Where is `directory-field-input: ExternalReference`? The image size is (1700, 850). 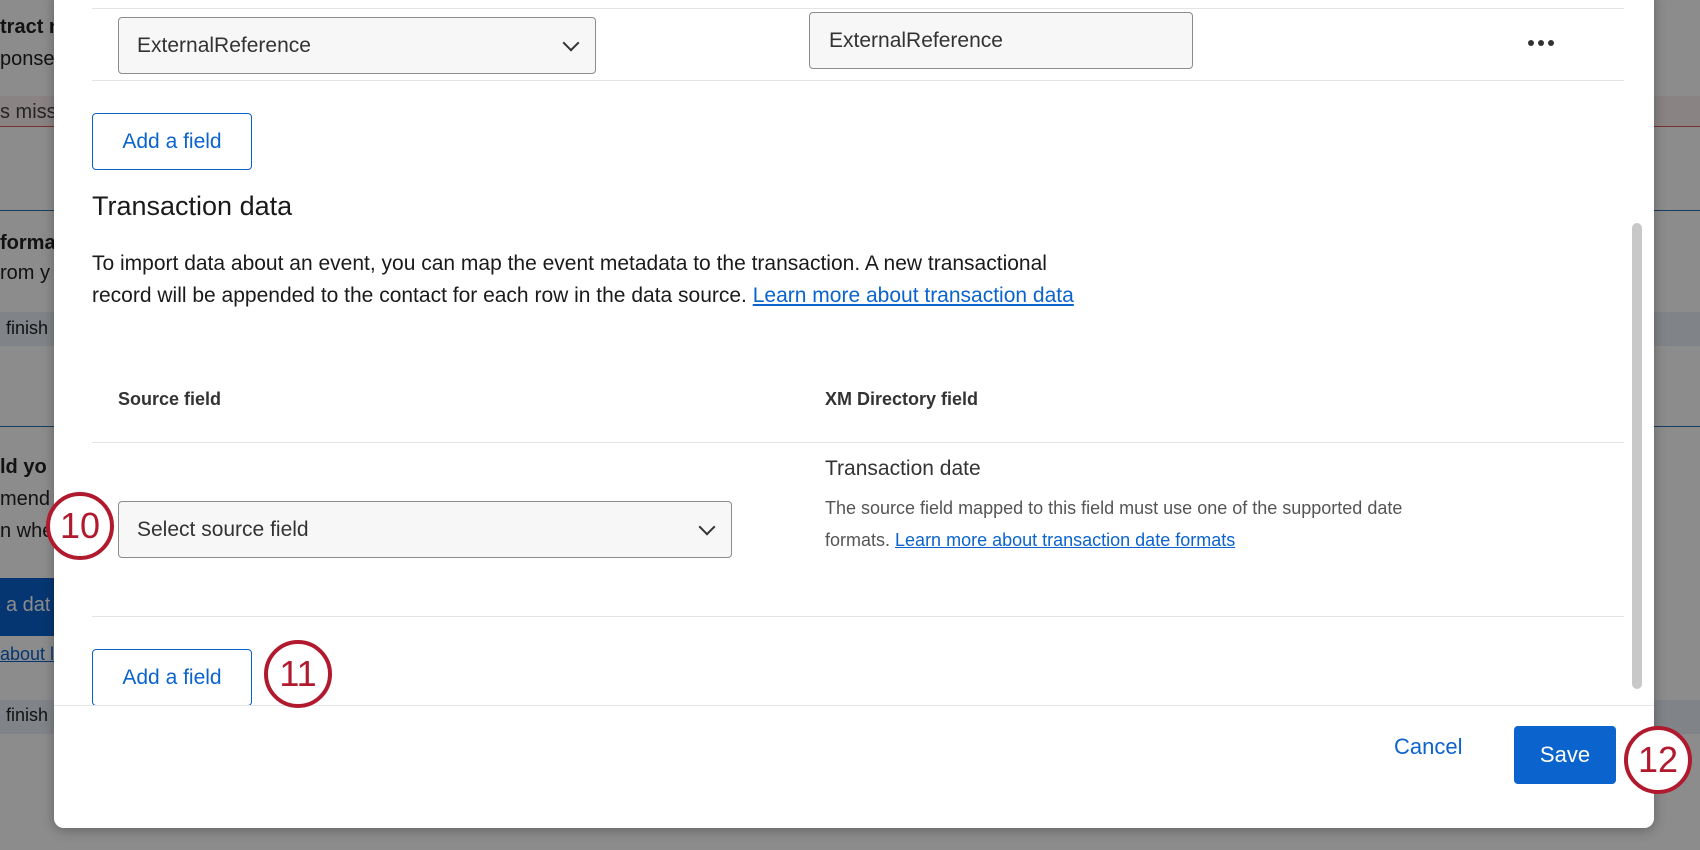 directory-field-input: ExternalReference is located at coordinates (1001, 40).